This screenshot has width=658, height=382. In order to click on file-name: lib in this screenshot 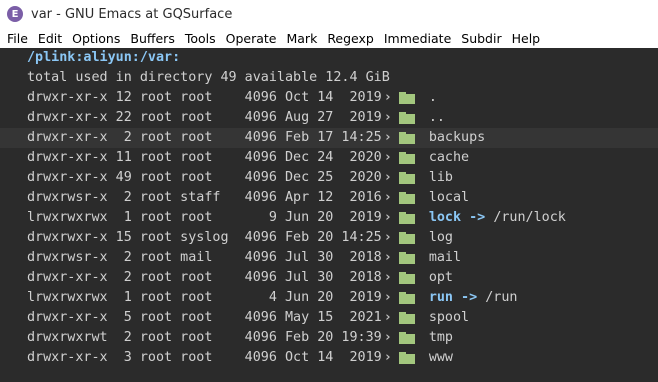, I will do `click(441, 178)`.